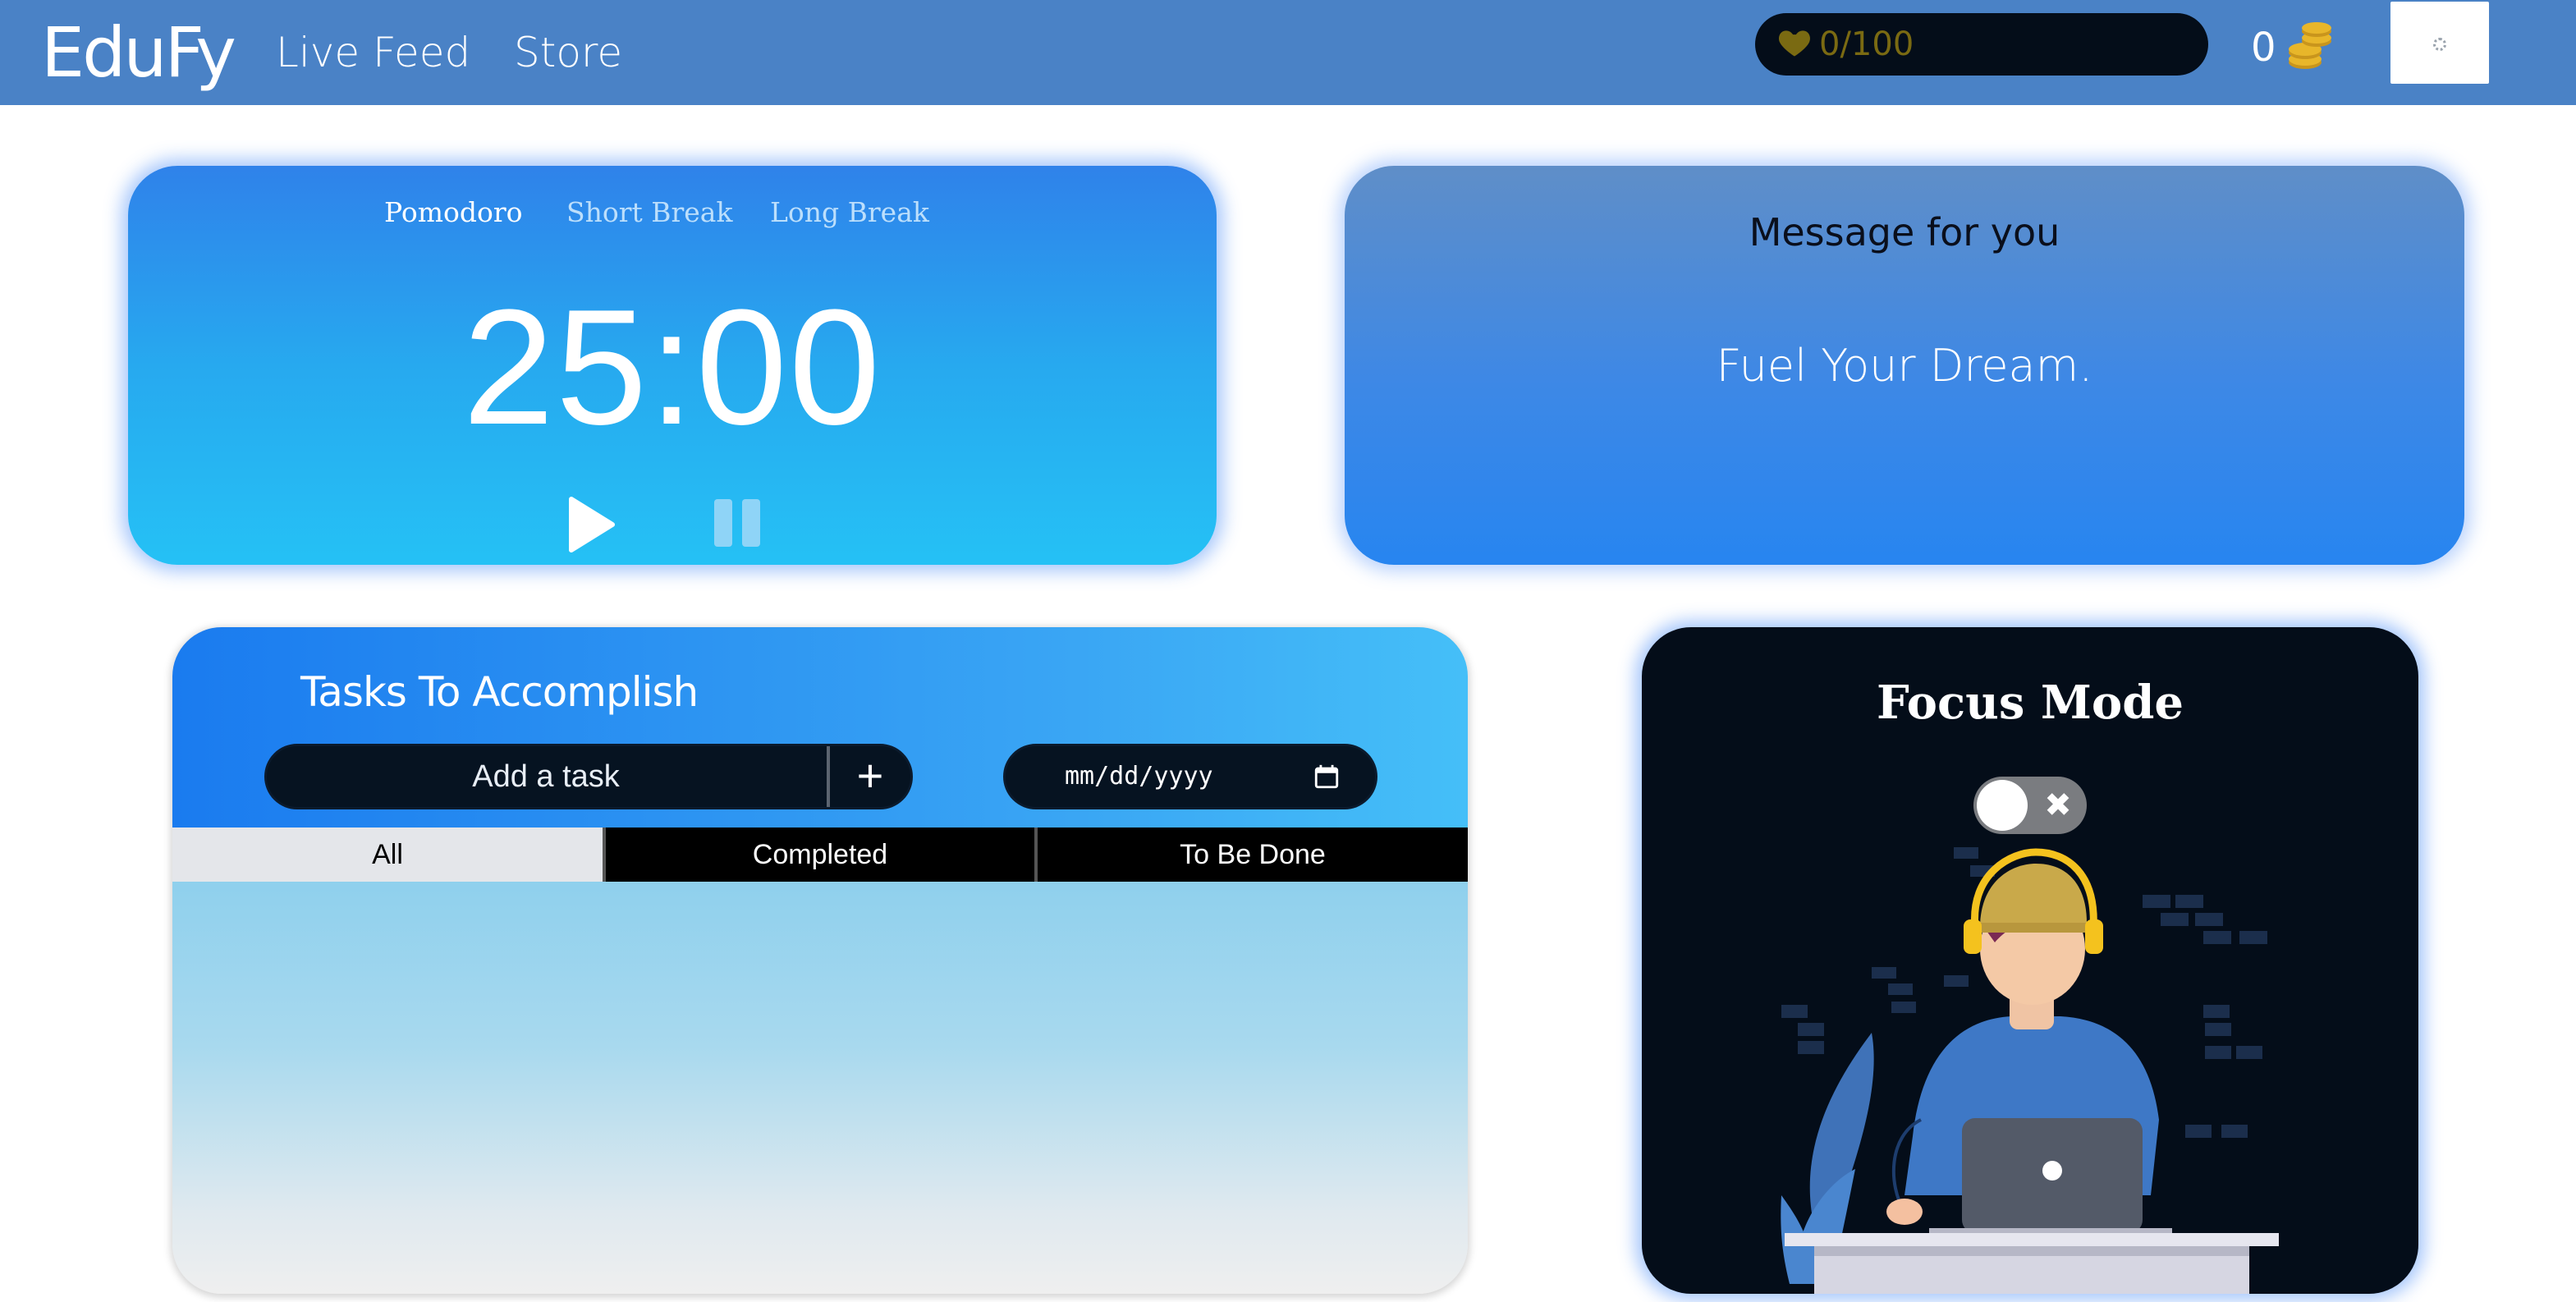 Image resolution: width=2576 pixels, height=1302 pixels. Describe the element at coordinates (1288, 52) in the screenshot. I see `top-navbar: EduFy Live Feed Store 0/100 0` at that location.